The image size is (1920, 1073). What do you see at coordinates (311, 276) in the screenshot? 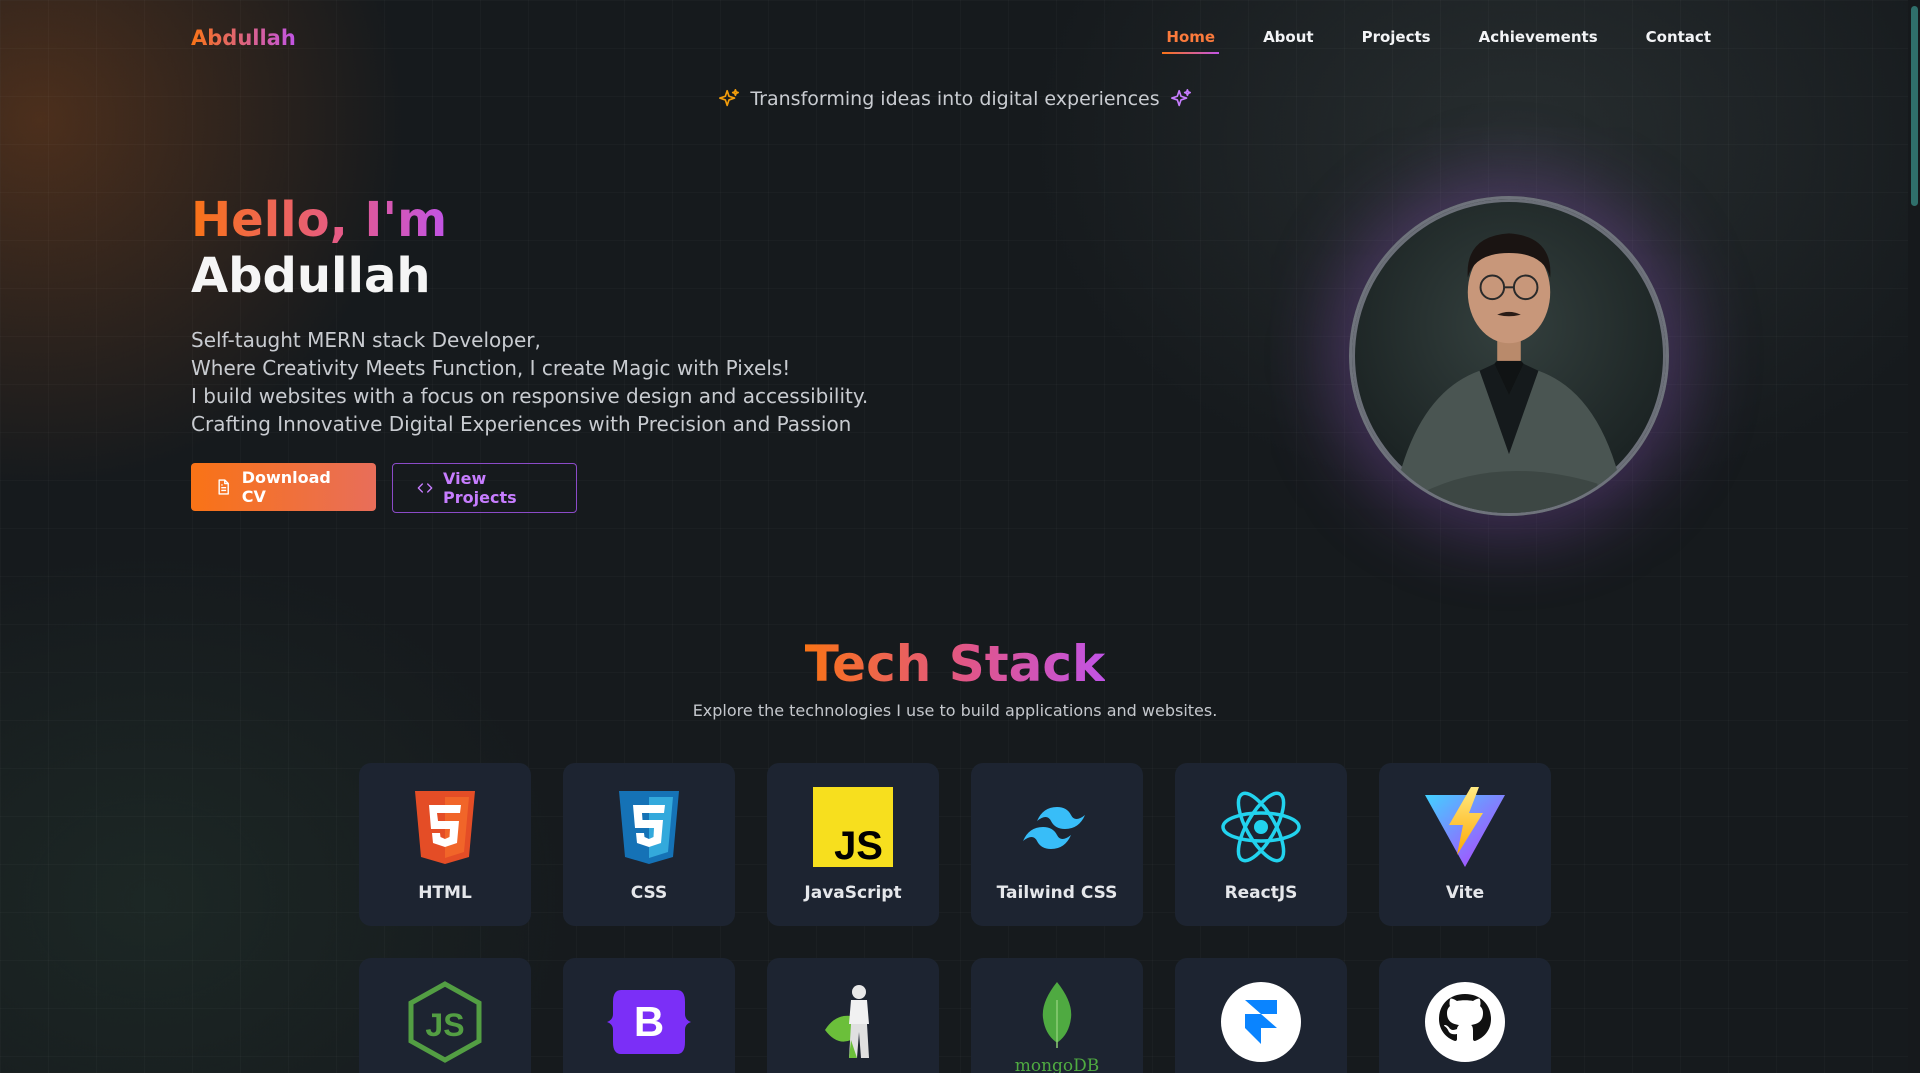
I see `hero-name: Abdullah` at bounding box center [311, 276].